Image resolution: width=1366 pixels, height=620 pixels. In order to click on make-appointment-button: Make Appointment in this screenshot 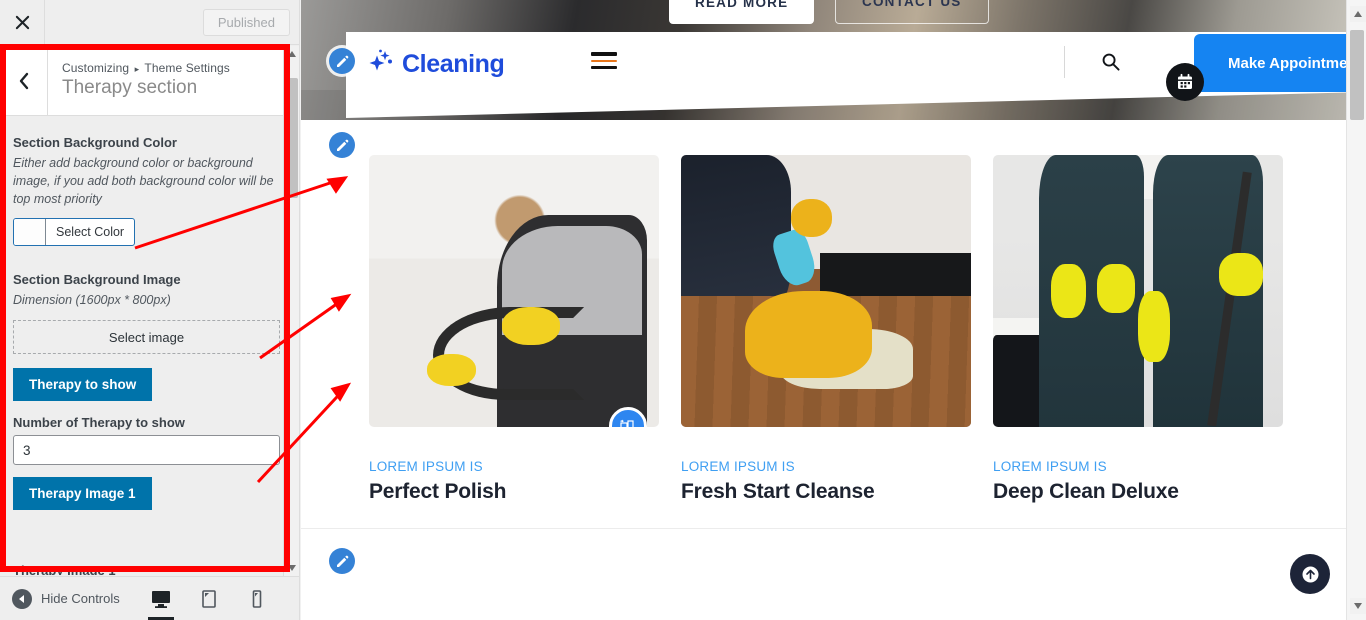, I will do `click(1280, 63)`.